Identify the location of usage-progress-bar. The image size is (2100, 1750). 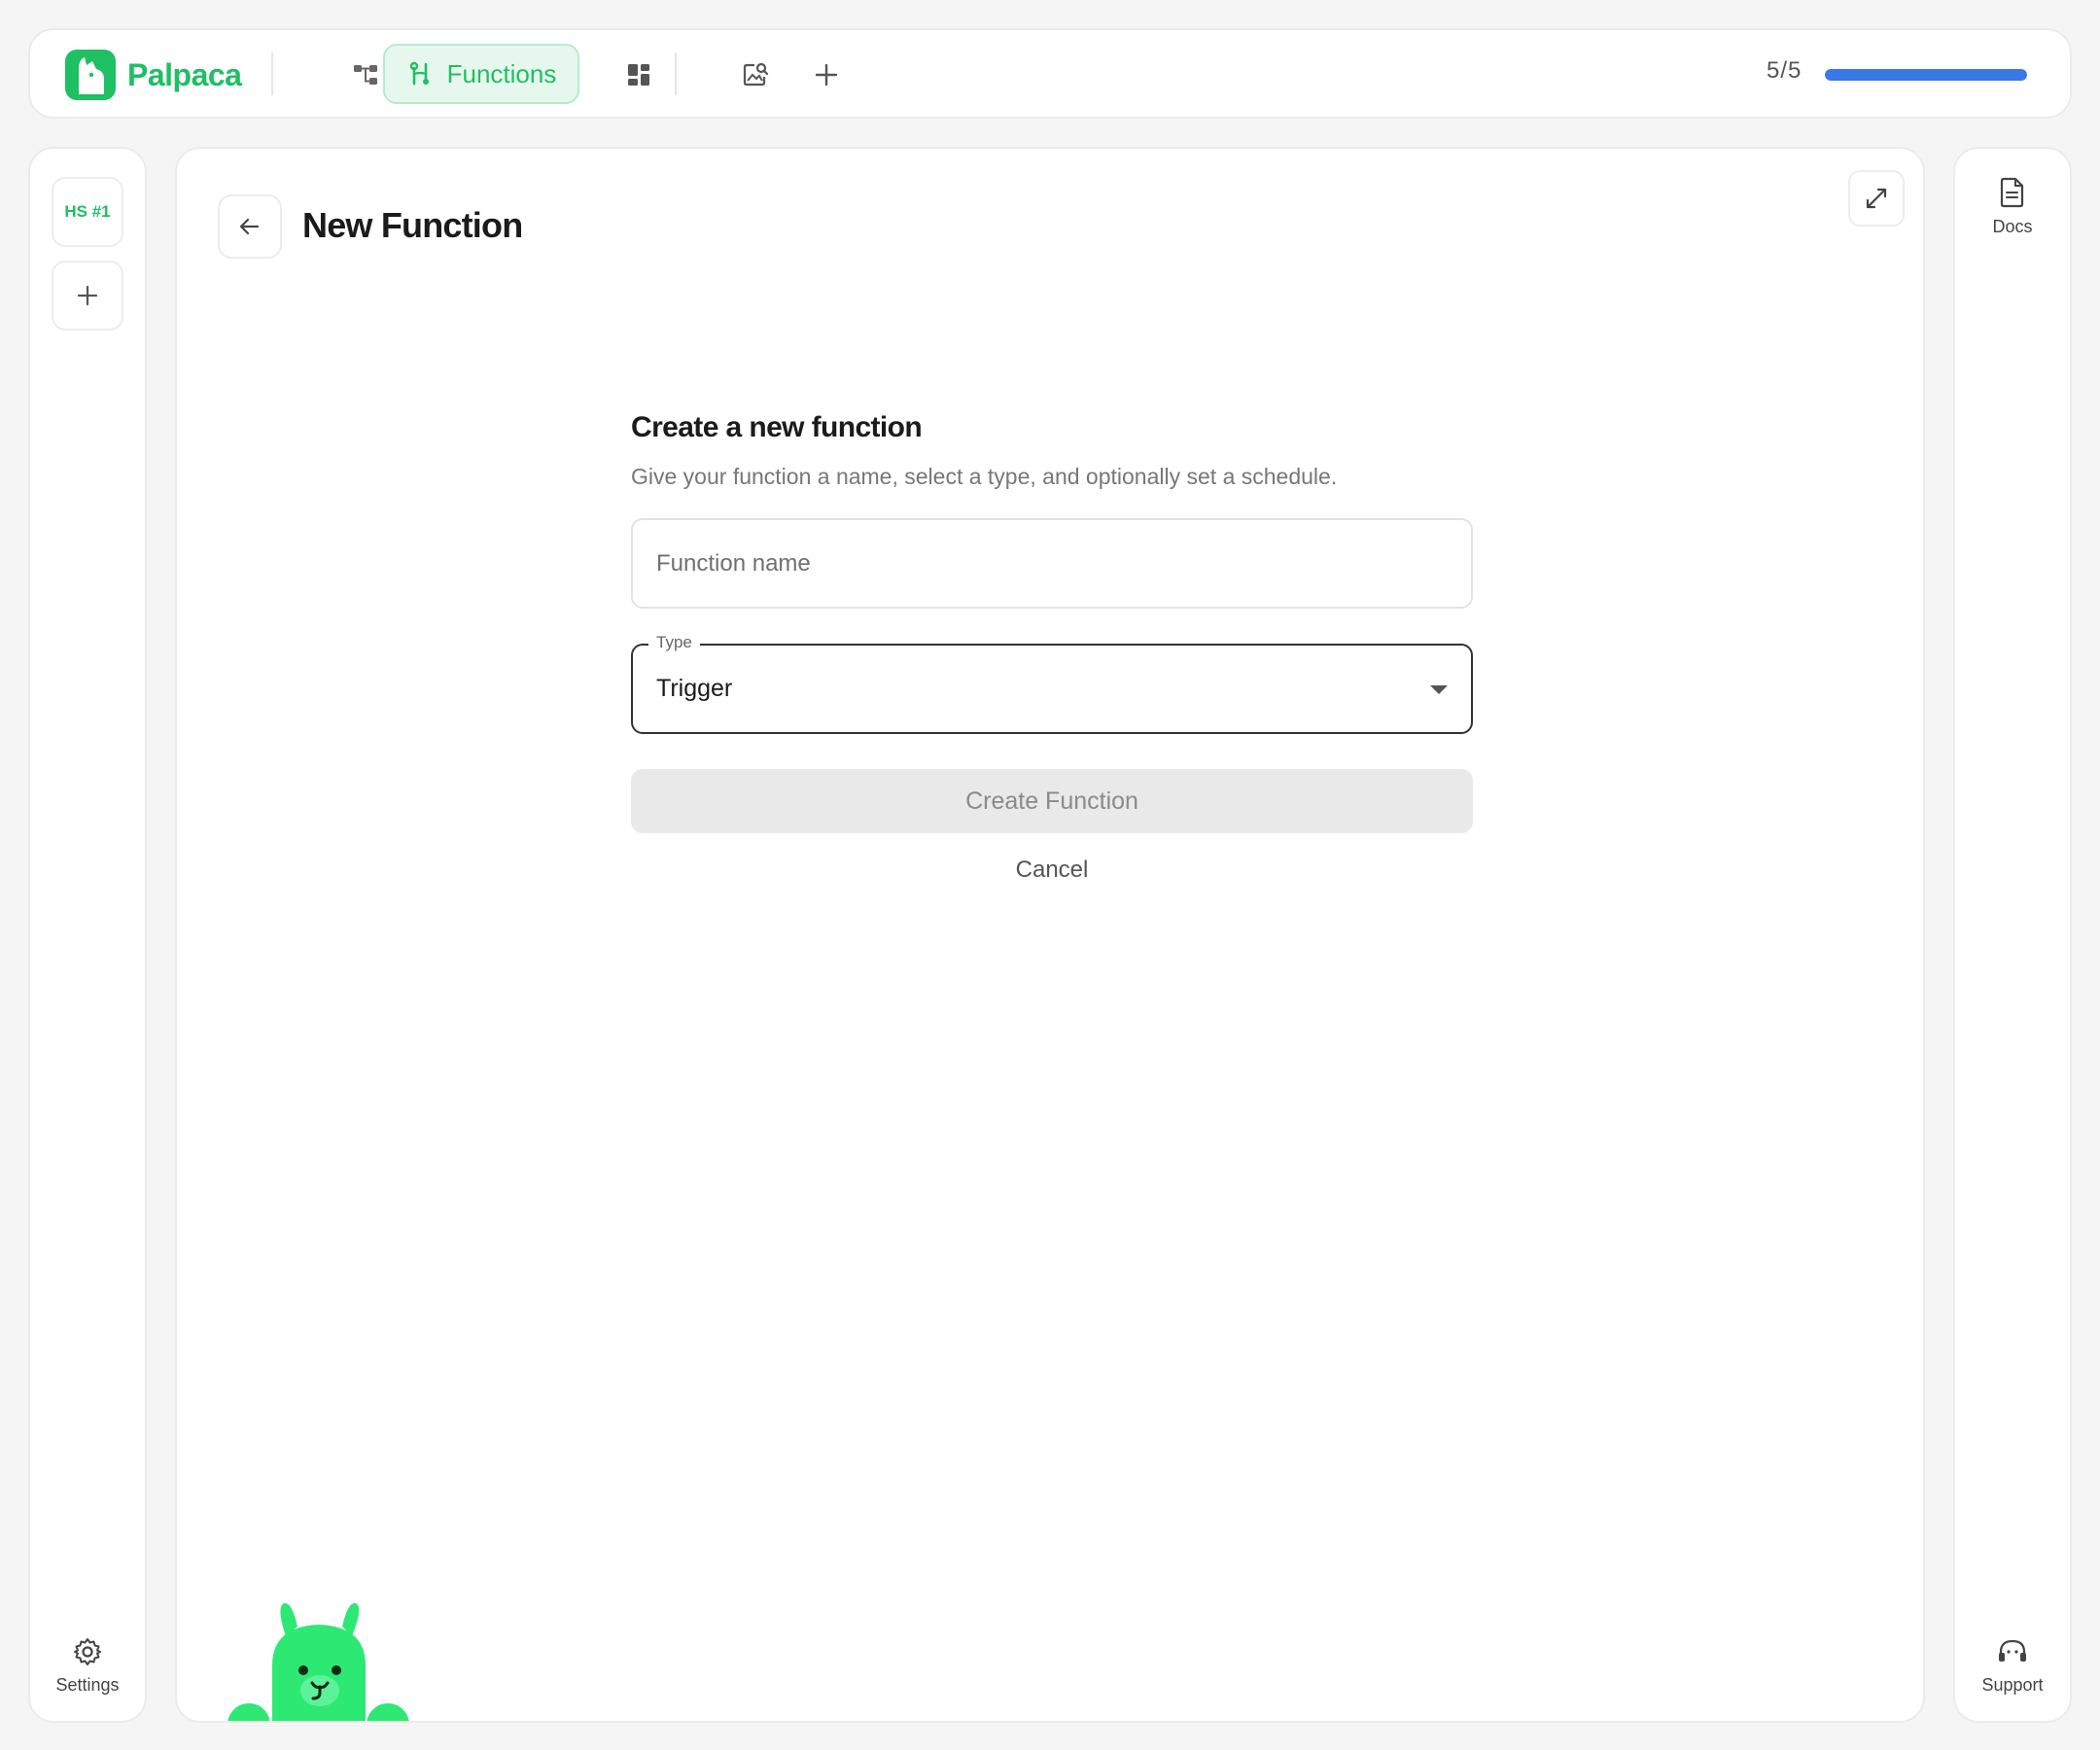
(1926, 75).